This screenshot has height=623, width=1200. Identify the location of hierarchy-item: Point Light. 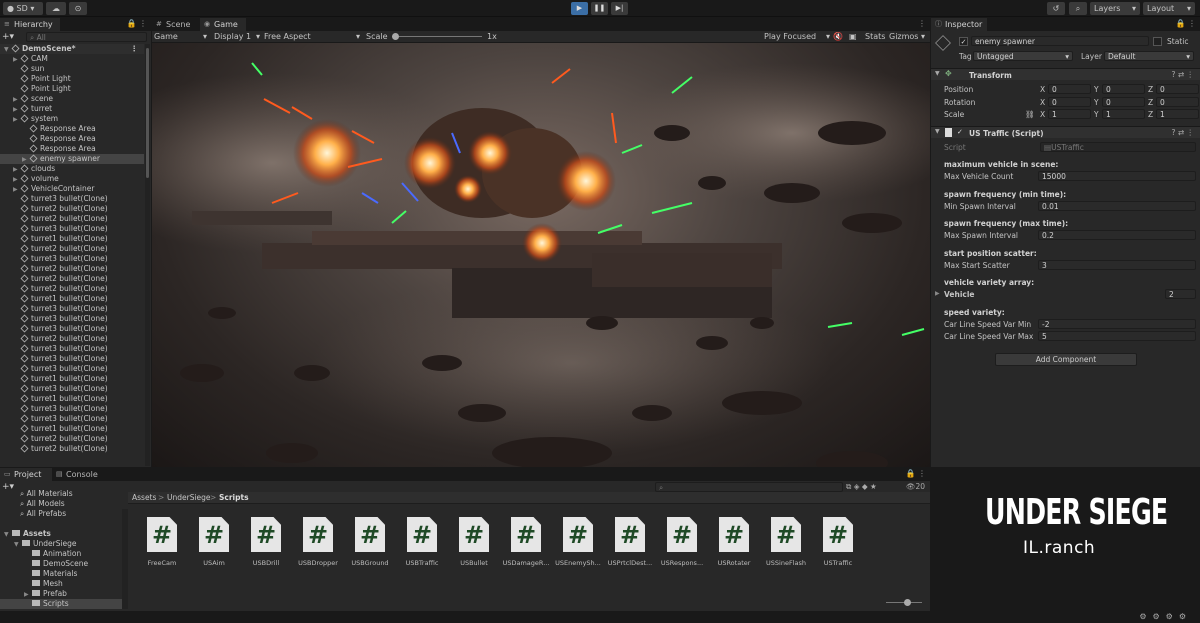
(72, 79).